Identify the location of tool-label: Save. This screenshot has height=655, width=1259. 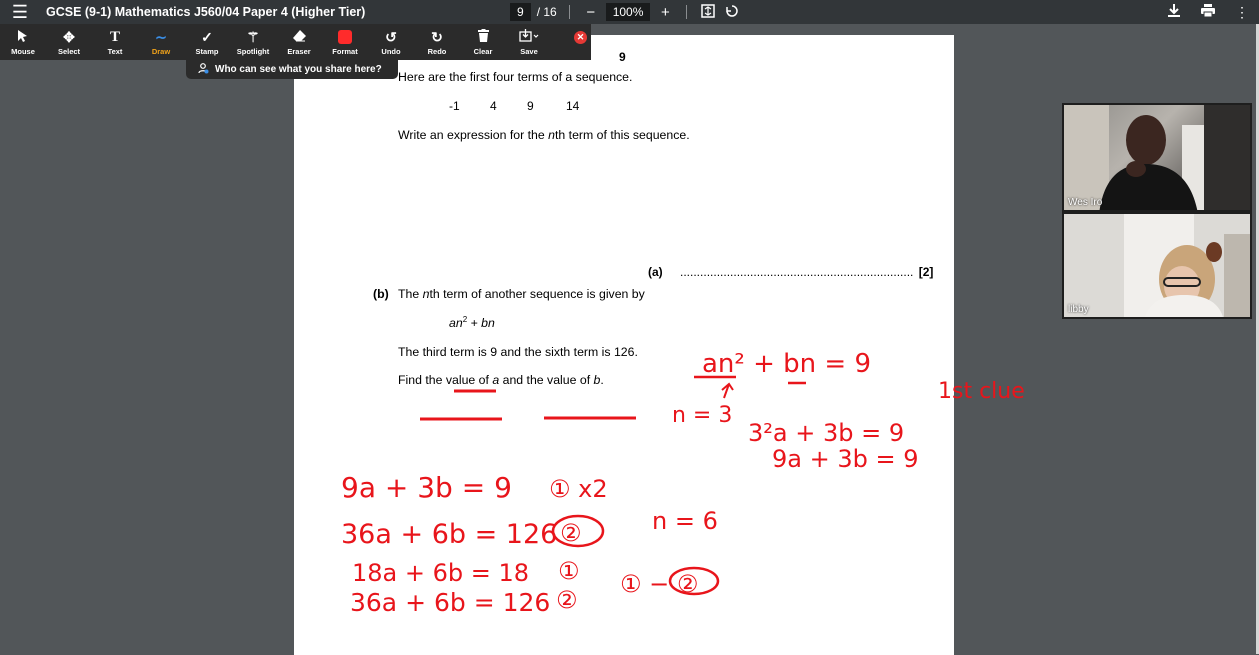
(529, 51).